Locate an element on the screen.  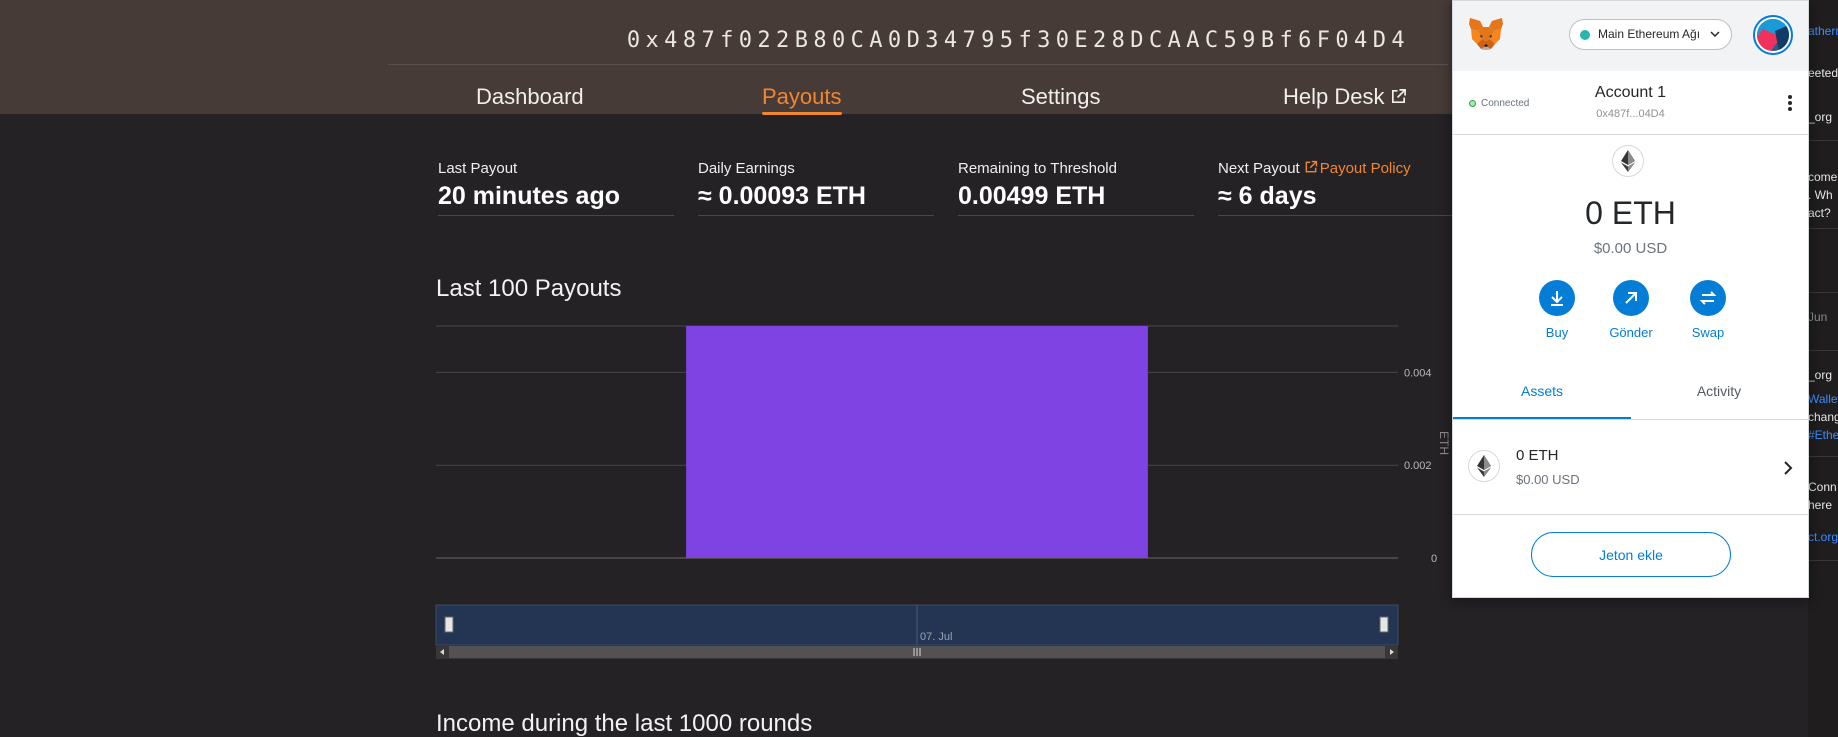
buy-circle is located at coordinates (1557, 298).